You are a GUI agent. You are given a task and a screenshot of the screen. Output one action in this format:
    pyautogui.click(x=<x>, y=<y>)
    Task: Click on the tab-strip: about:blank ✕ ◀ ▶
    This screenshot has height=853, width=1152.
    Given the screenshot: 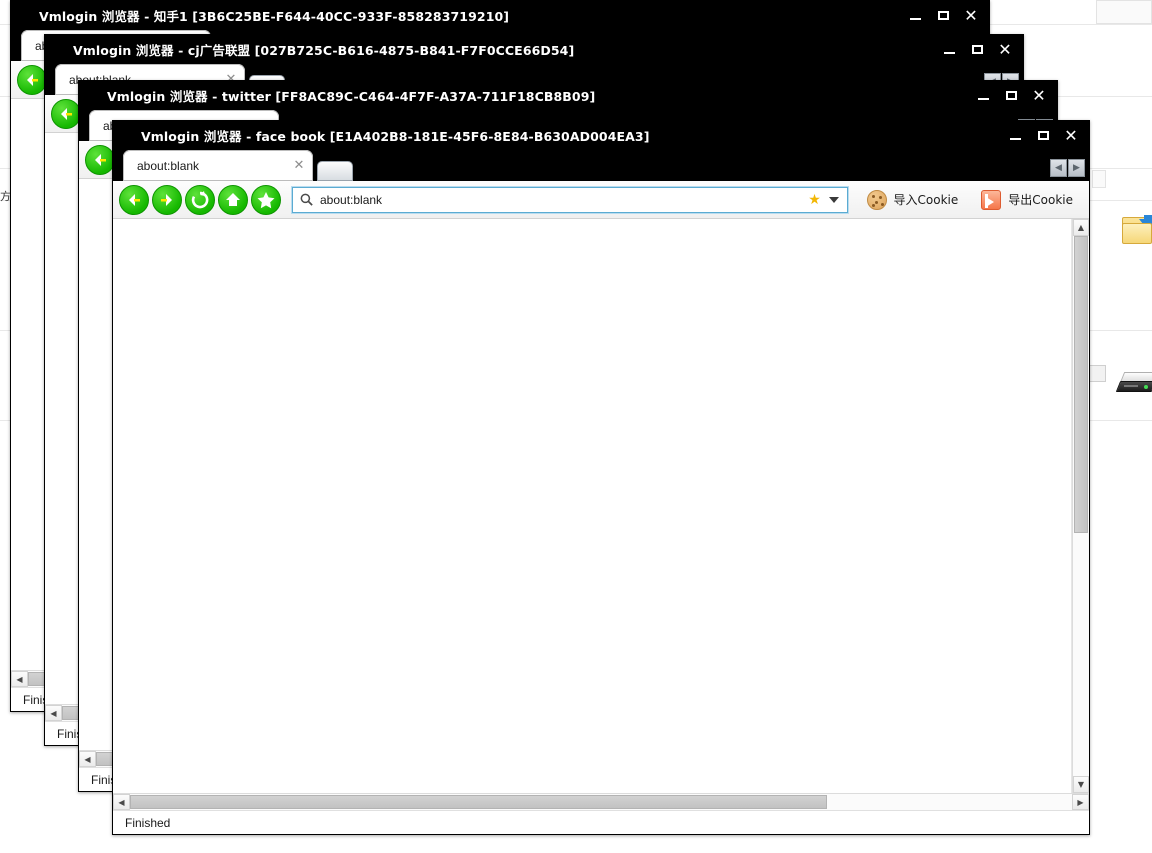 What is the action you would take?
    pyautogui.click(x=601, y=165)
    